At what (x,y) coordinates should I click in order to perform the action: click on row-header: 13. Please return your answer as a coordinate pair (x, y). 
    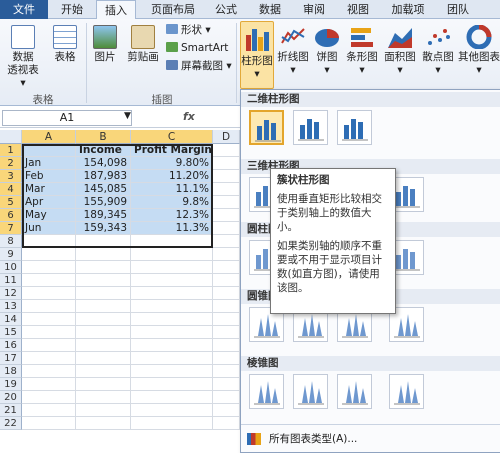
    Looking at the image, I should click on (11, 306).